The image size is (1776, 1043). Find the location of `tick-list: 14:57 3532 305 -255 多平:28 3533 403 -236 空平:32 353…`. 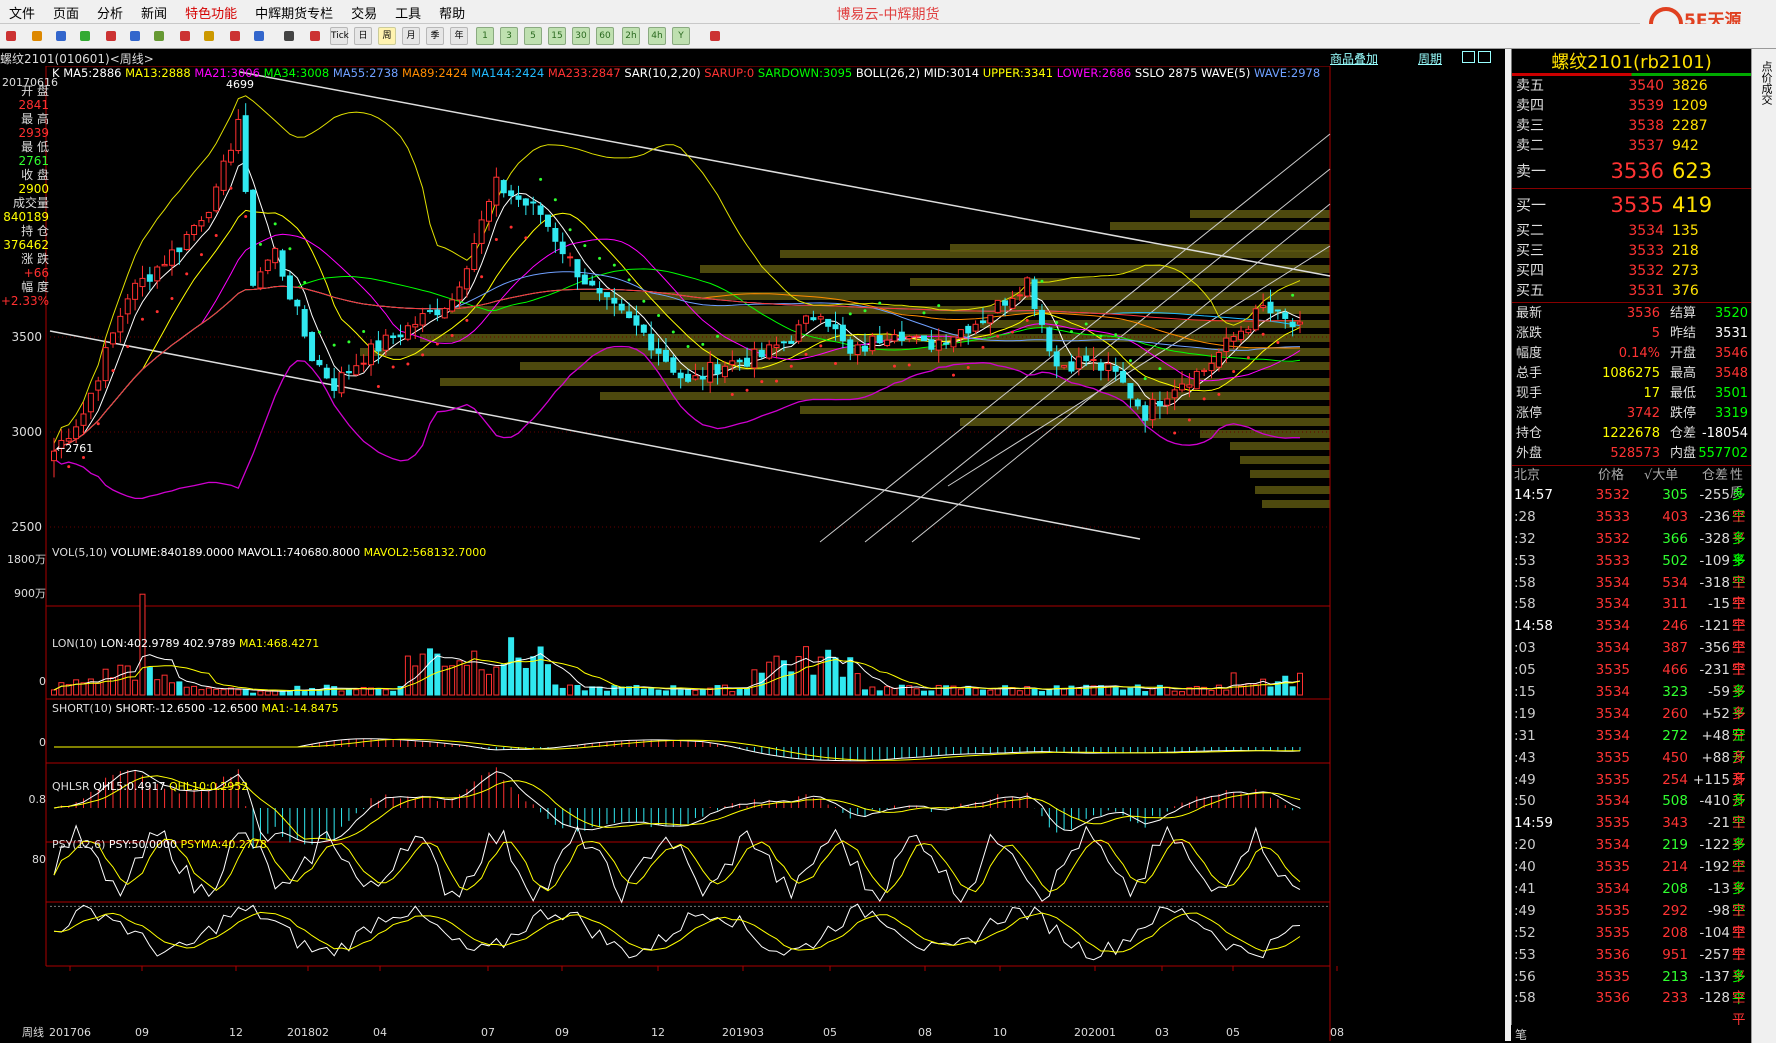

tick-list: 14:57 3532 305 -255 多平:28 3533 403 -236 空平:32 353… is located at coordinates (1631, 756).